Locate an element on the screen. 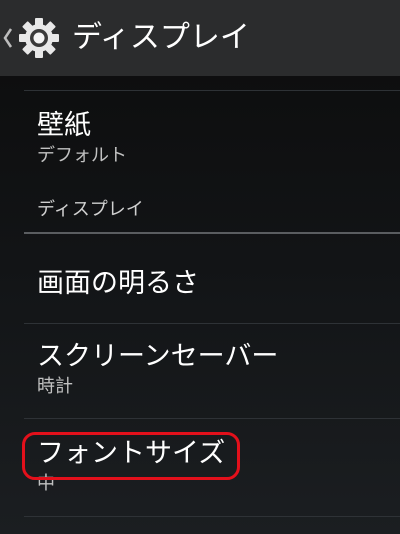  gear-icon is located at coordinates (39, 38).